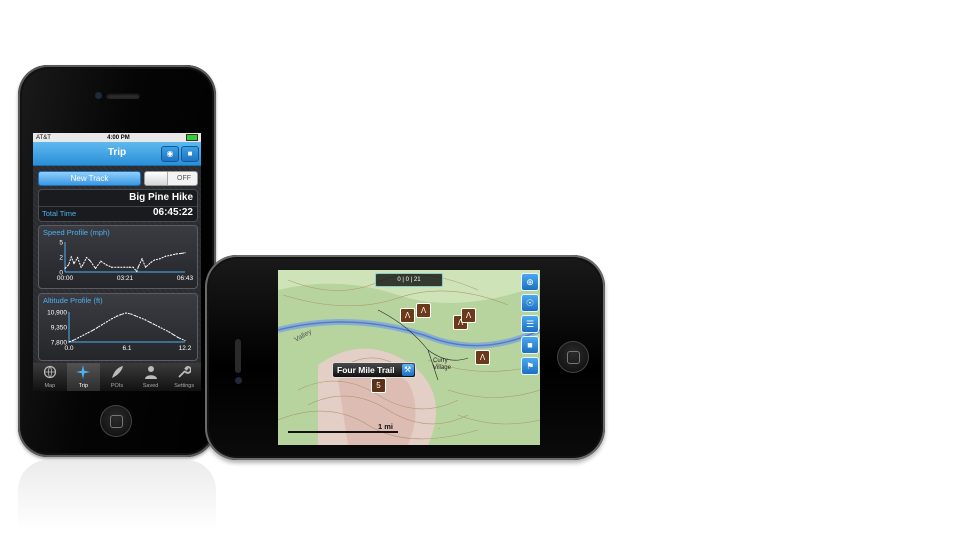  I want to click on total-time-label: Total Time, so click(59, 213).